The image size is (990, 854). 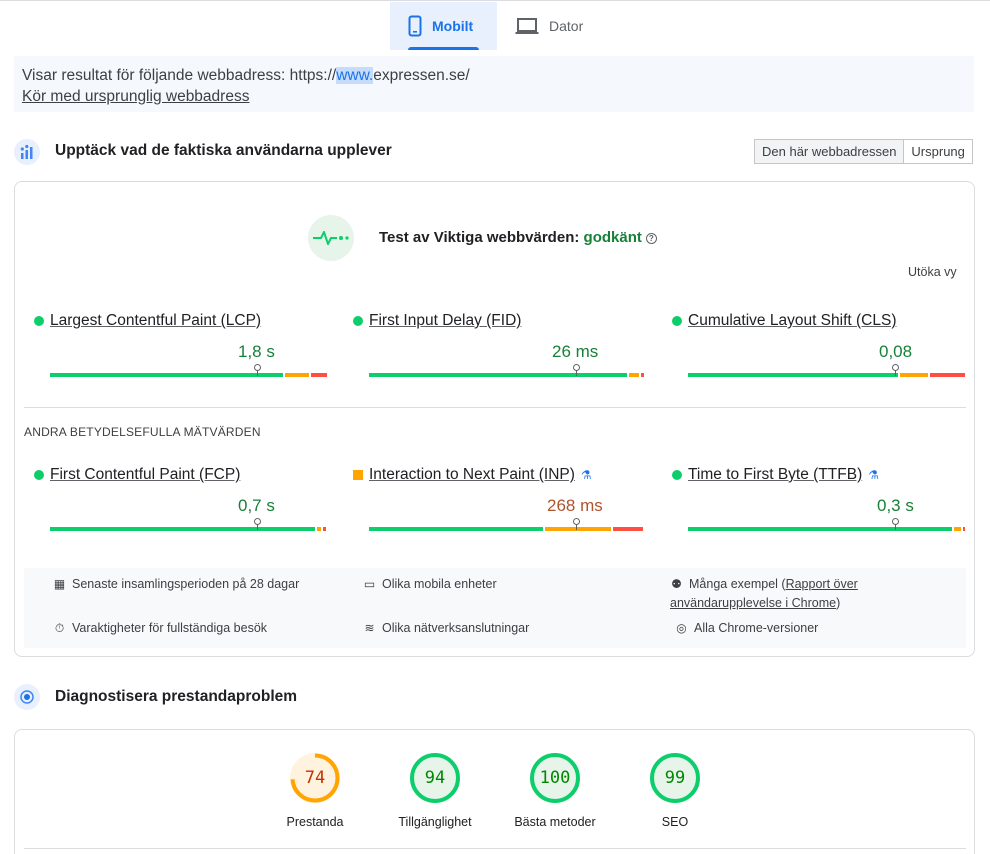 I want to click on tab-desktop: Dator, so click(x=549, y=26).